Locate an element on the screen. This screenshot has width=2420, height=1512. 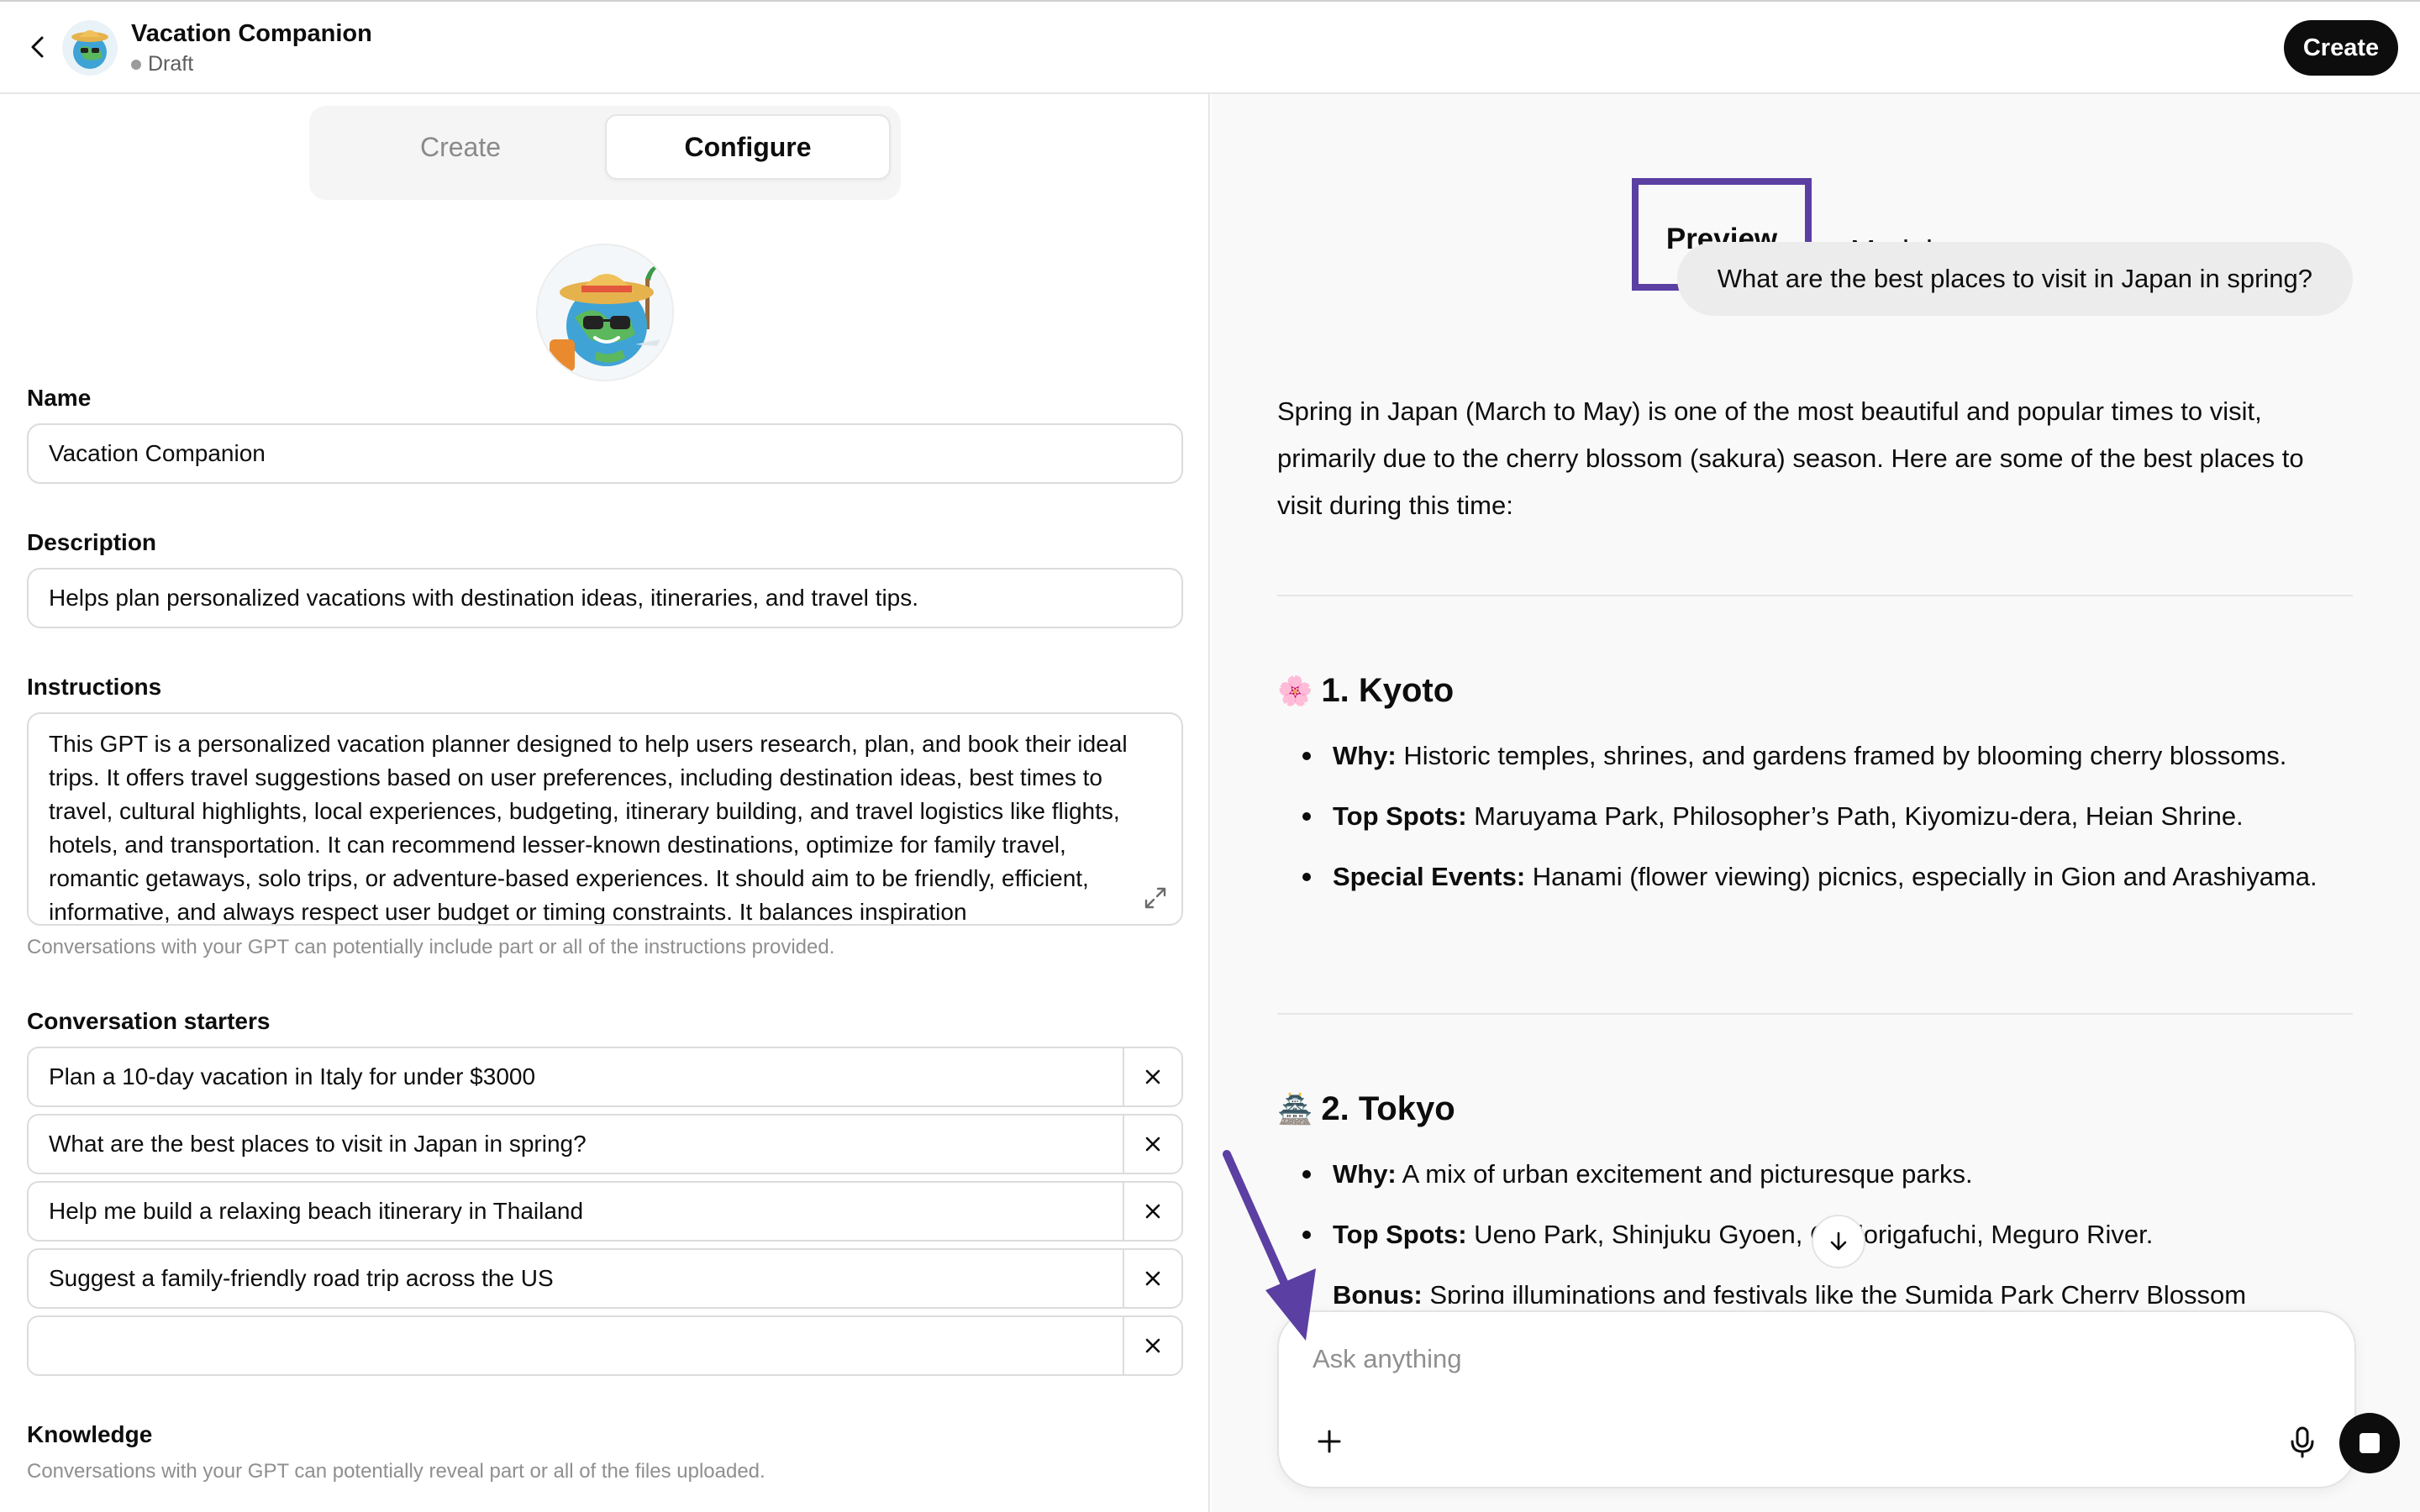
stop-icon is located at coordinates (2370, 1443).